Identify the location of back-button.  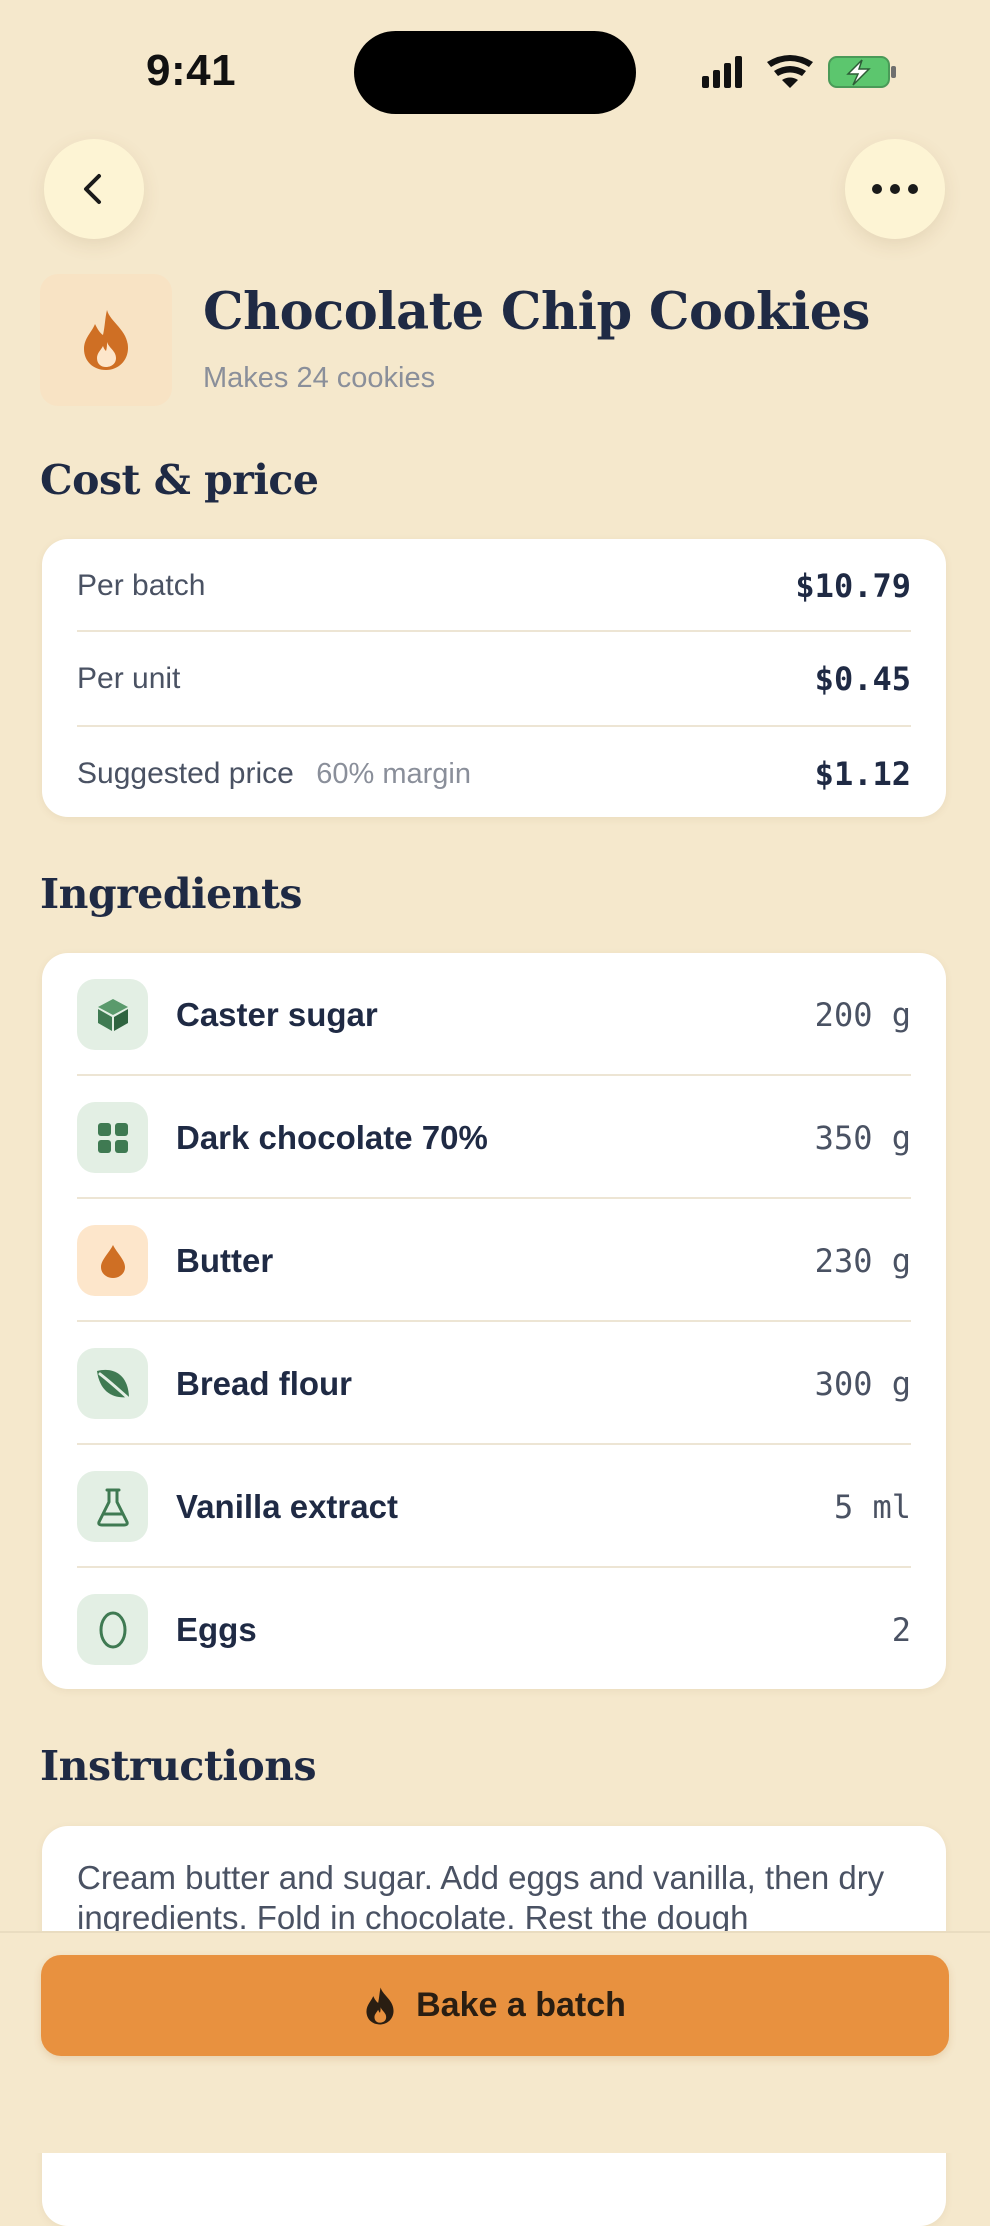
(94, 189).